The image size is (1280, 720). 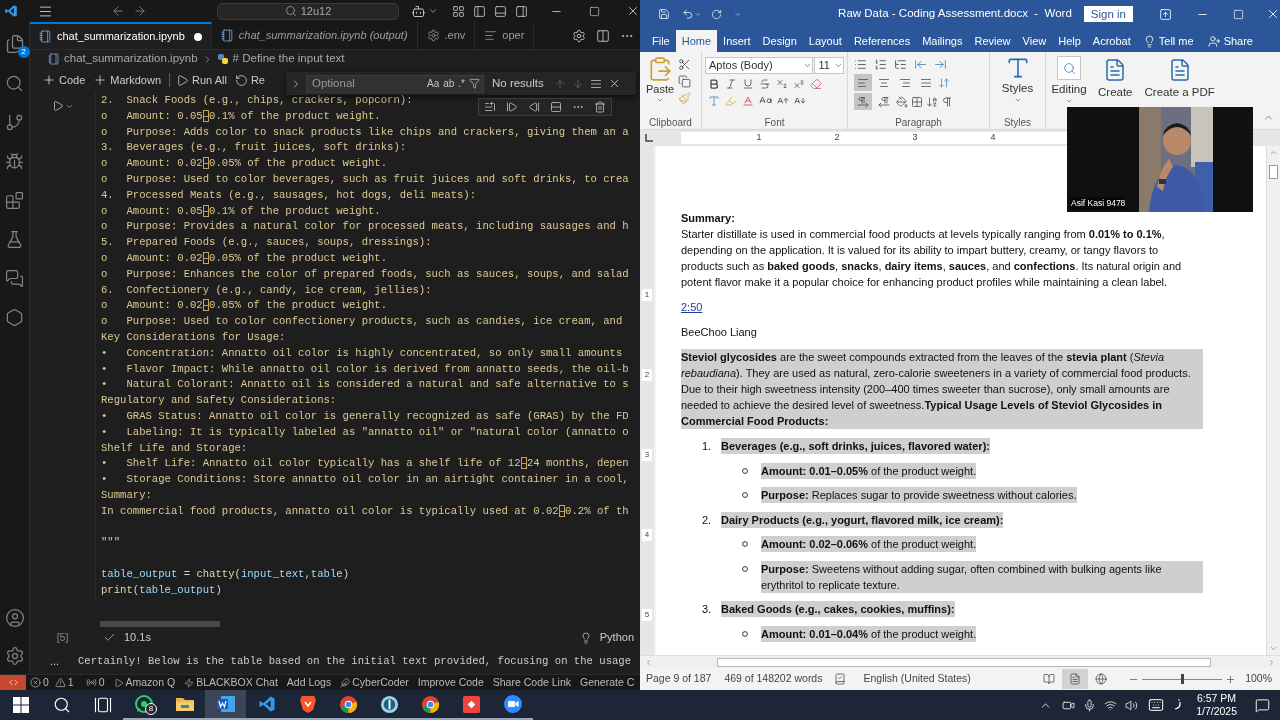 I want to click on ribbon-tab: Home, so click(x=696, y=41).